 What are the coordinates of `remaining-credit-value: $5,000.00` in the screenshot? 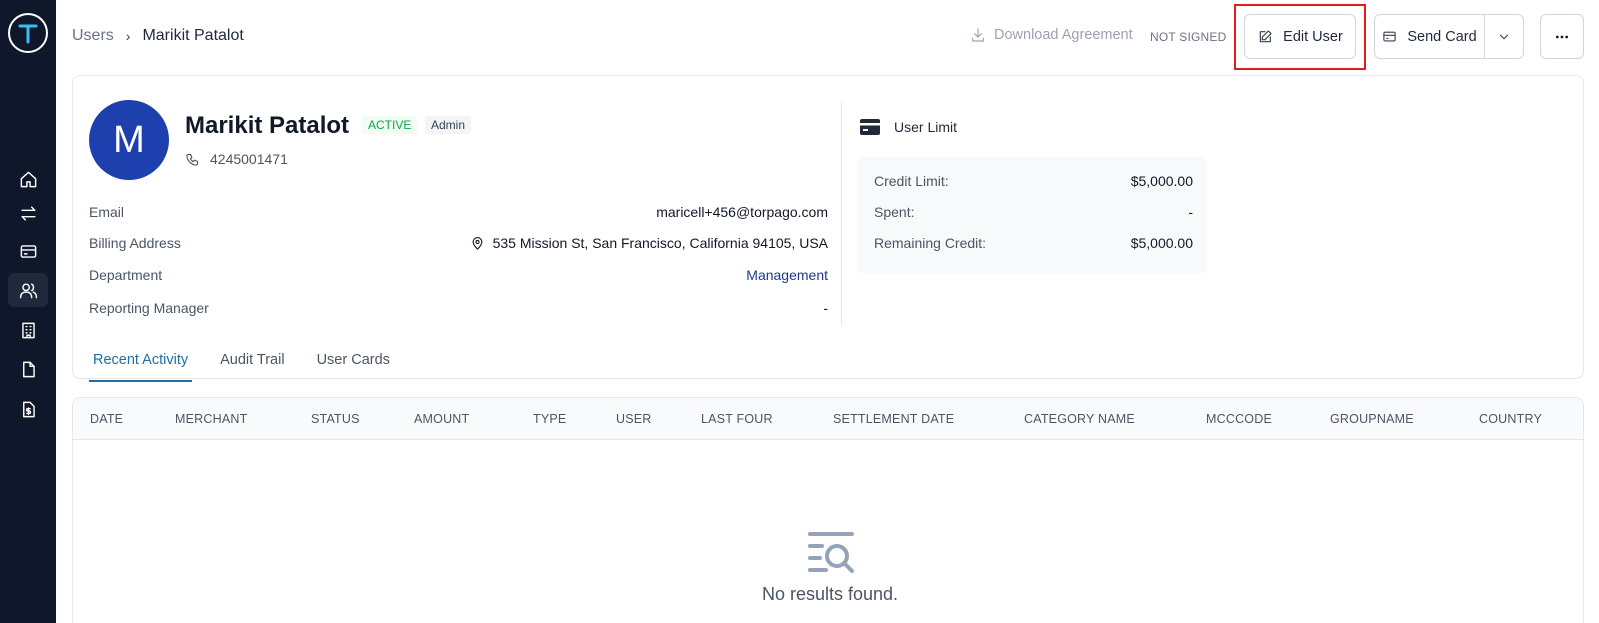 It's located at (1161, 243).